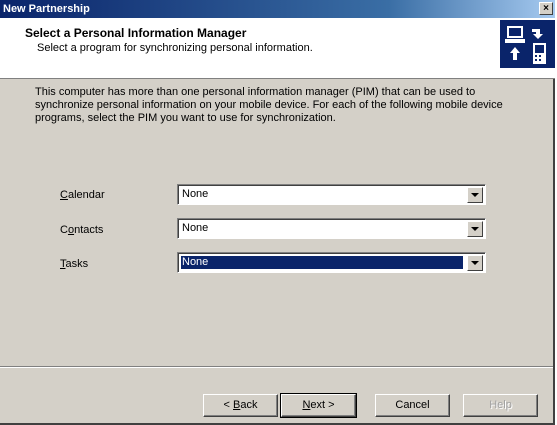  I want to click on button-divider, so click(276, 367).